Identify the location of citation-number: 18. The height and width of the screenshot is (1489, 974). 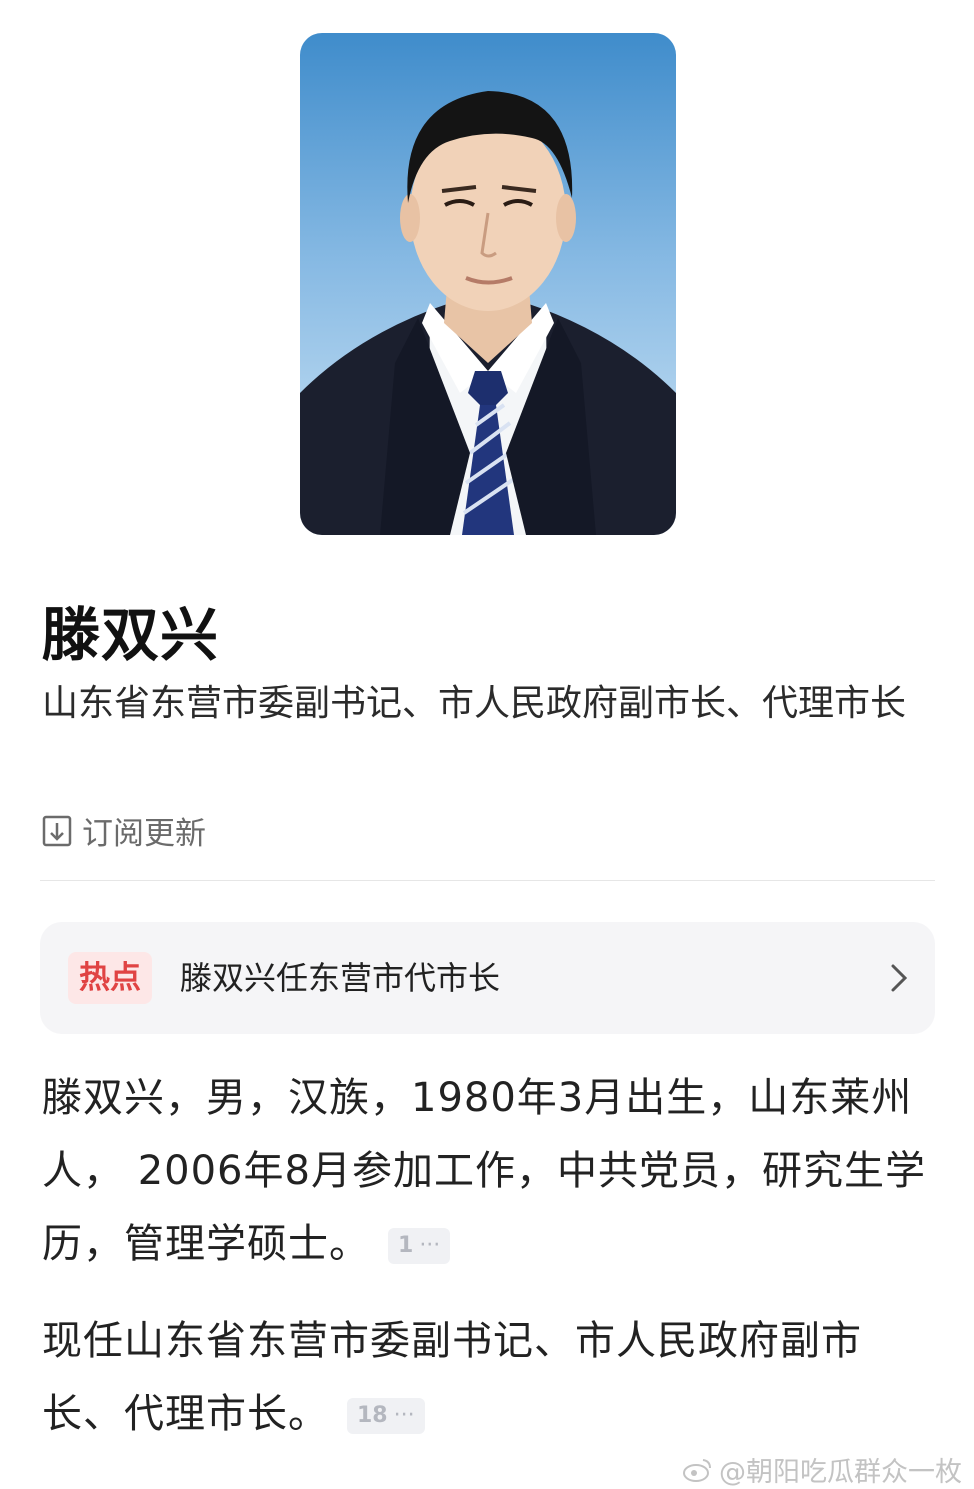
(372, 1415).